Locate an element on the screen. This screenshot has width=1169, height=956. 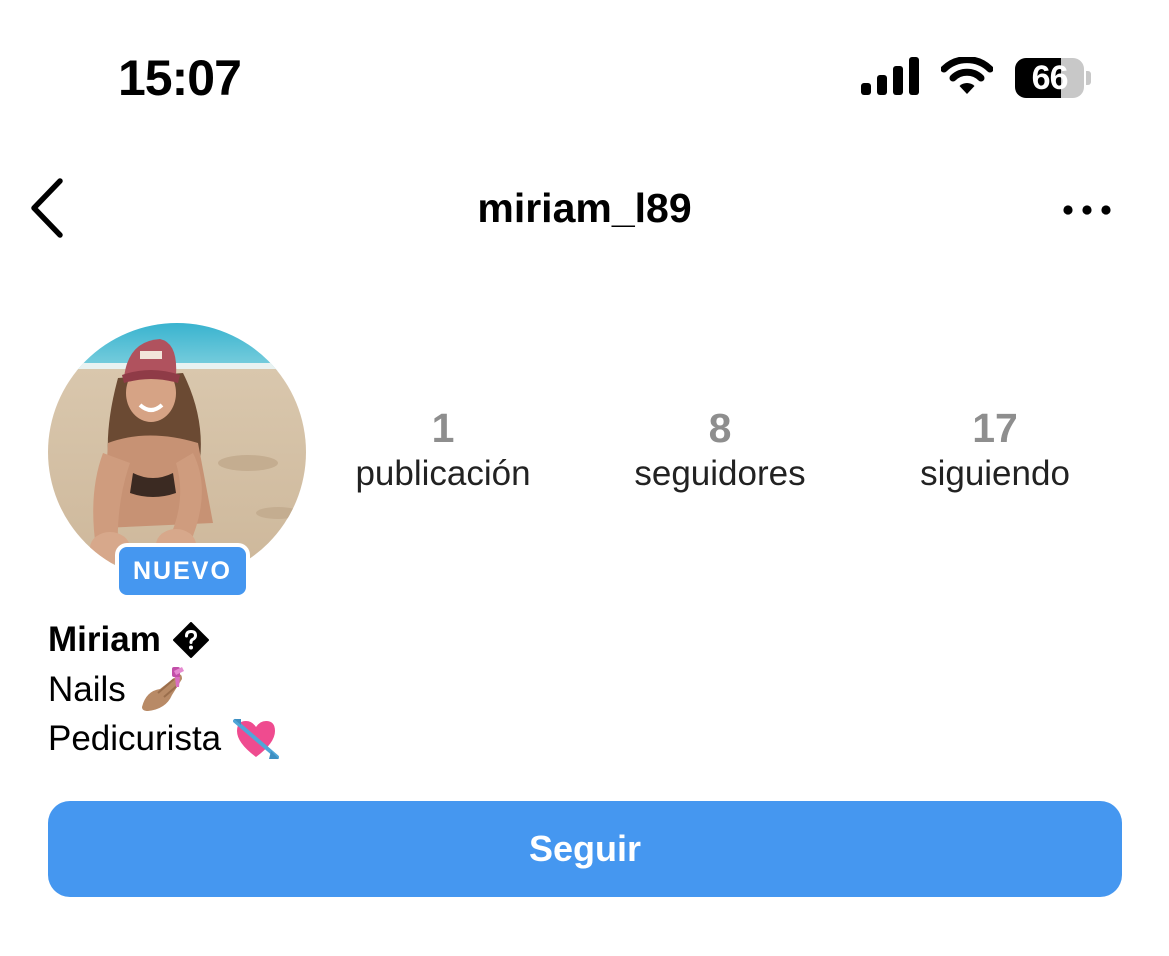
battery-level: 66 is located at coordinates (1050, 77).